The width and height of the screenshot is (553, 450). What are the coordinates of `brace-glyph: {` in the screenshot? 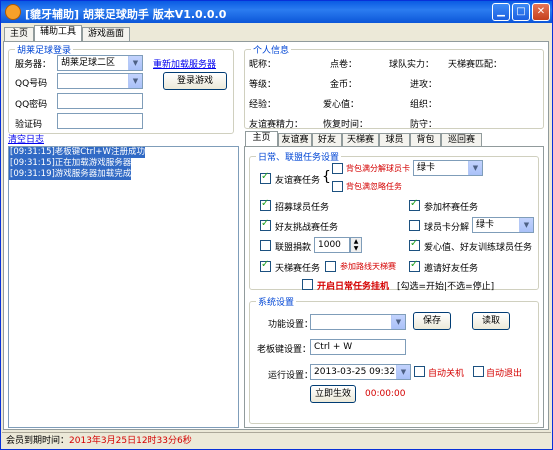 It's located at (326, 177).